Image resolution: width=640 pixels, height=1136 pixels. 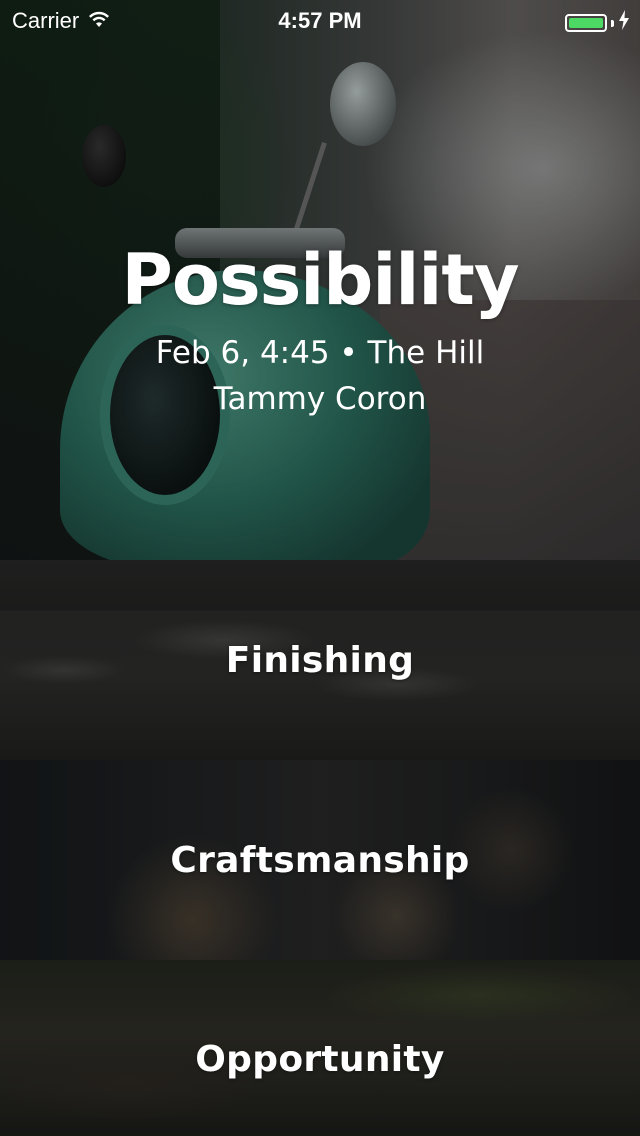 I want to click on hero-meta: Feb 6, 4:45 • The Hill, so click(x=320, y=353).